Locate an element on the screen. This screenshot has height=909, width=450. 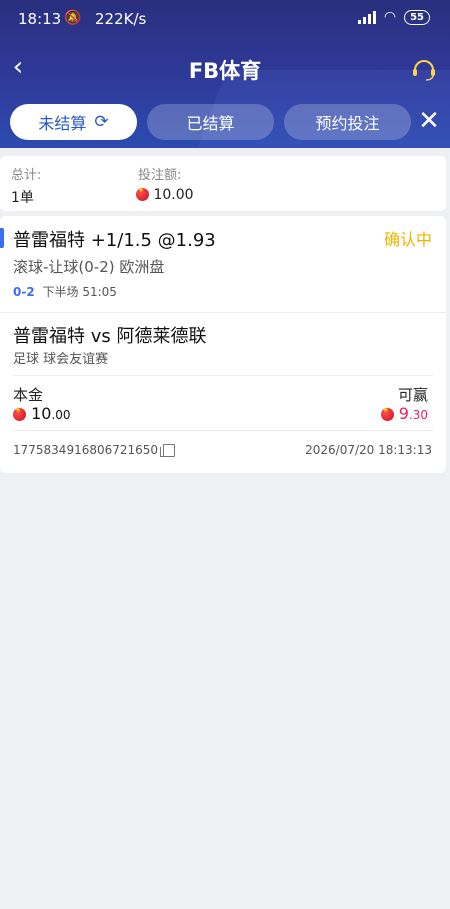
refresh-icon: ⟳ is located at coordinates (101, 122).